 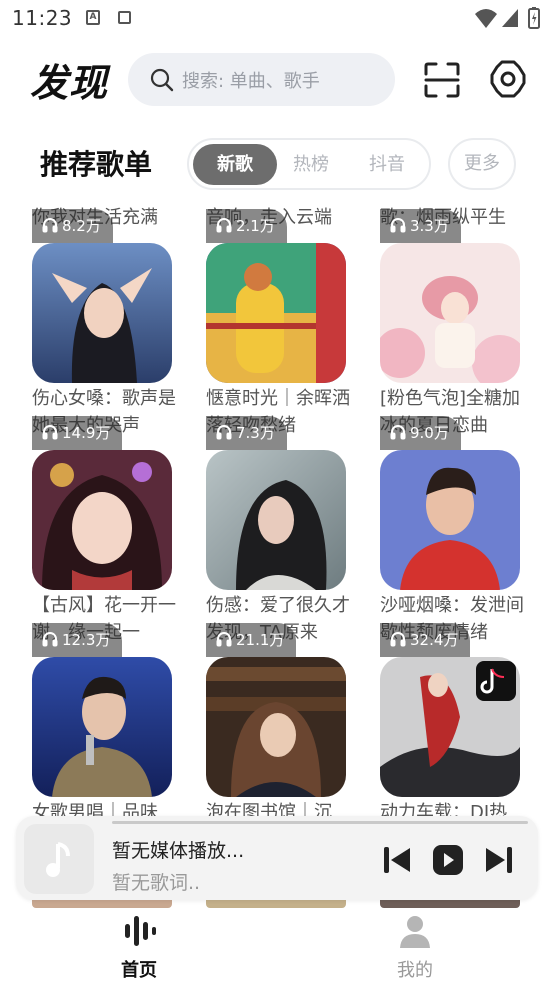 I want to click on section-title: 推荐歌单, so click(x=96, y=164).